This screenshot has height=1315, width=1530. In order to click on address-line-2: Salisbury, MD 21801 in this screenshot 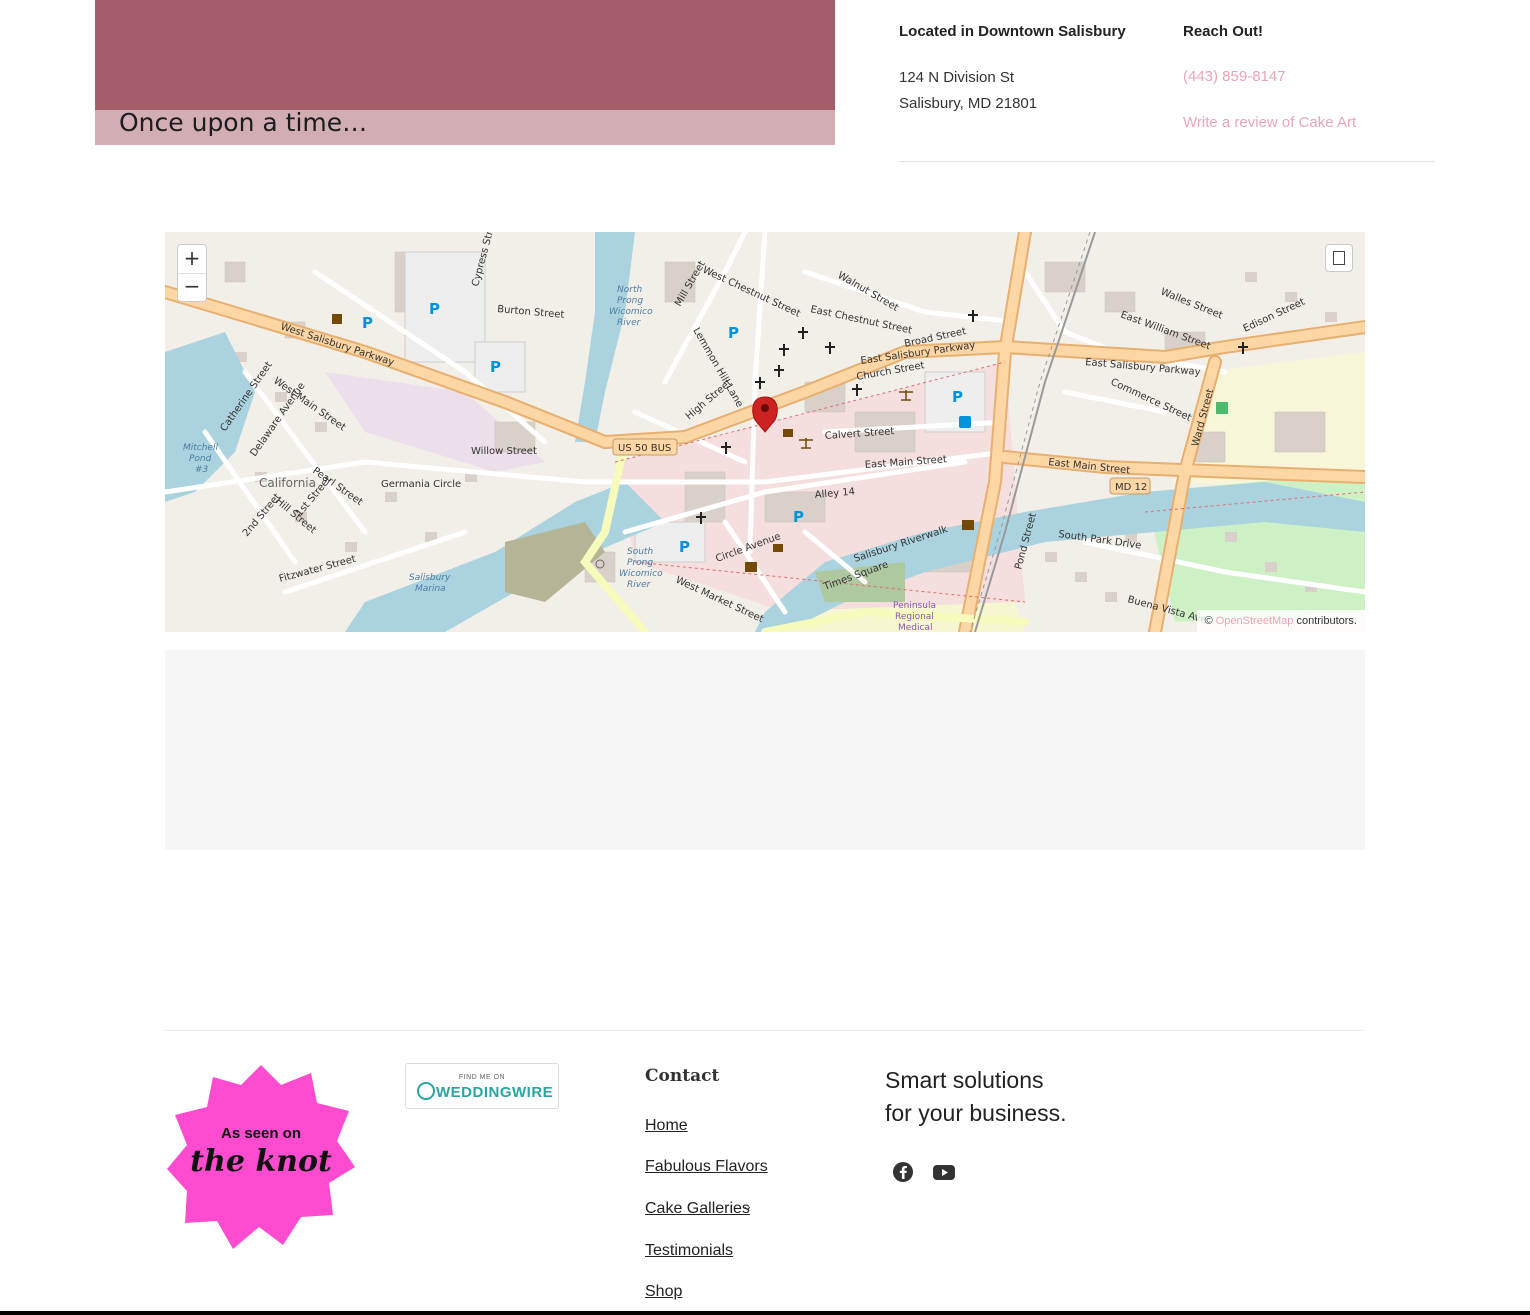, I will do `click(968, 103)`.